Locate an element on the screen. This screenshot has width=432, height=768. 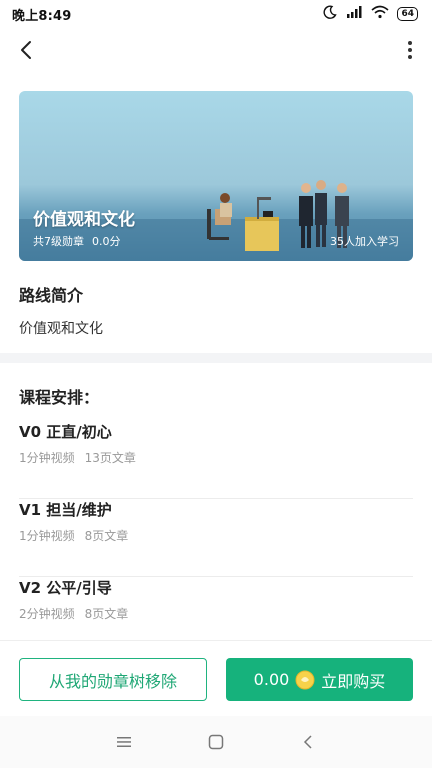
system-nav-bar is located at coordinates (216, 742).